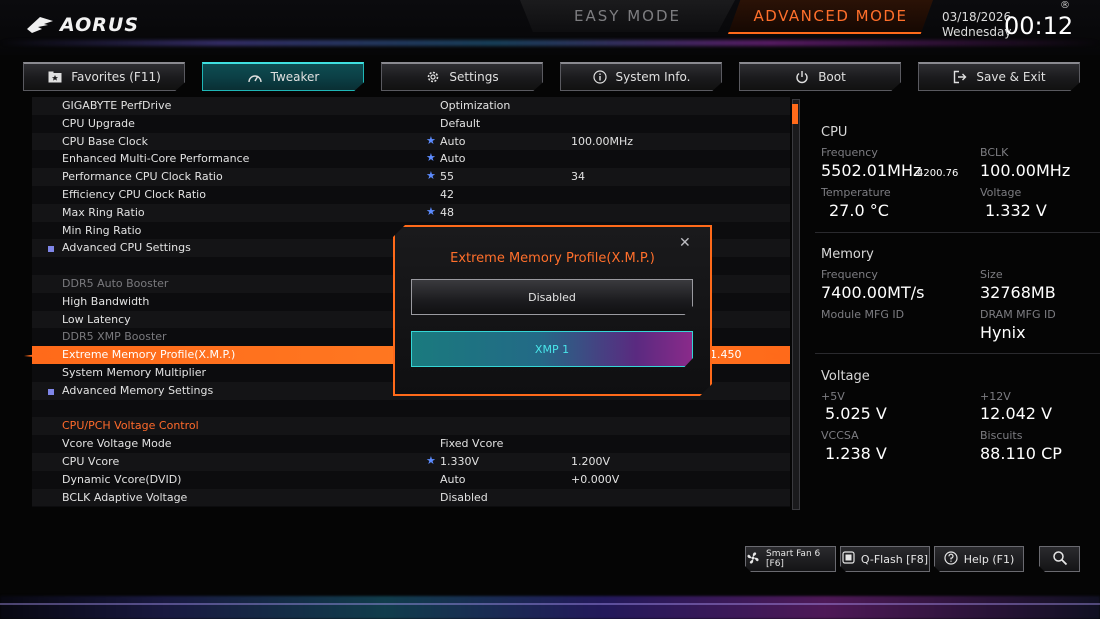 This screenshot has width=1100, height=619. What do you see at coordinates (411, 124) in the screenshot?
I see `setting-row: CPU Upgrade Default` at bounding box center [411, 124].